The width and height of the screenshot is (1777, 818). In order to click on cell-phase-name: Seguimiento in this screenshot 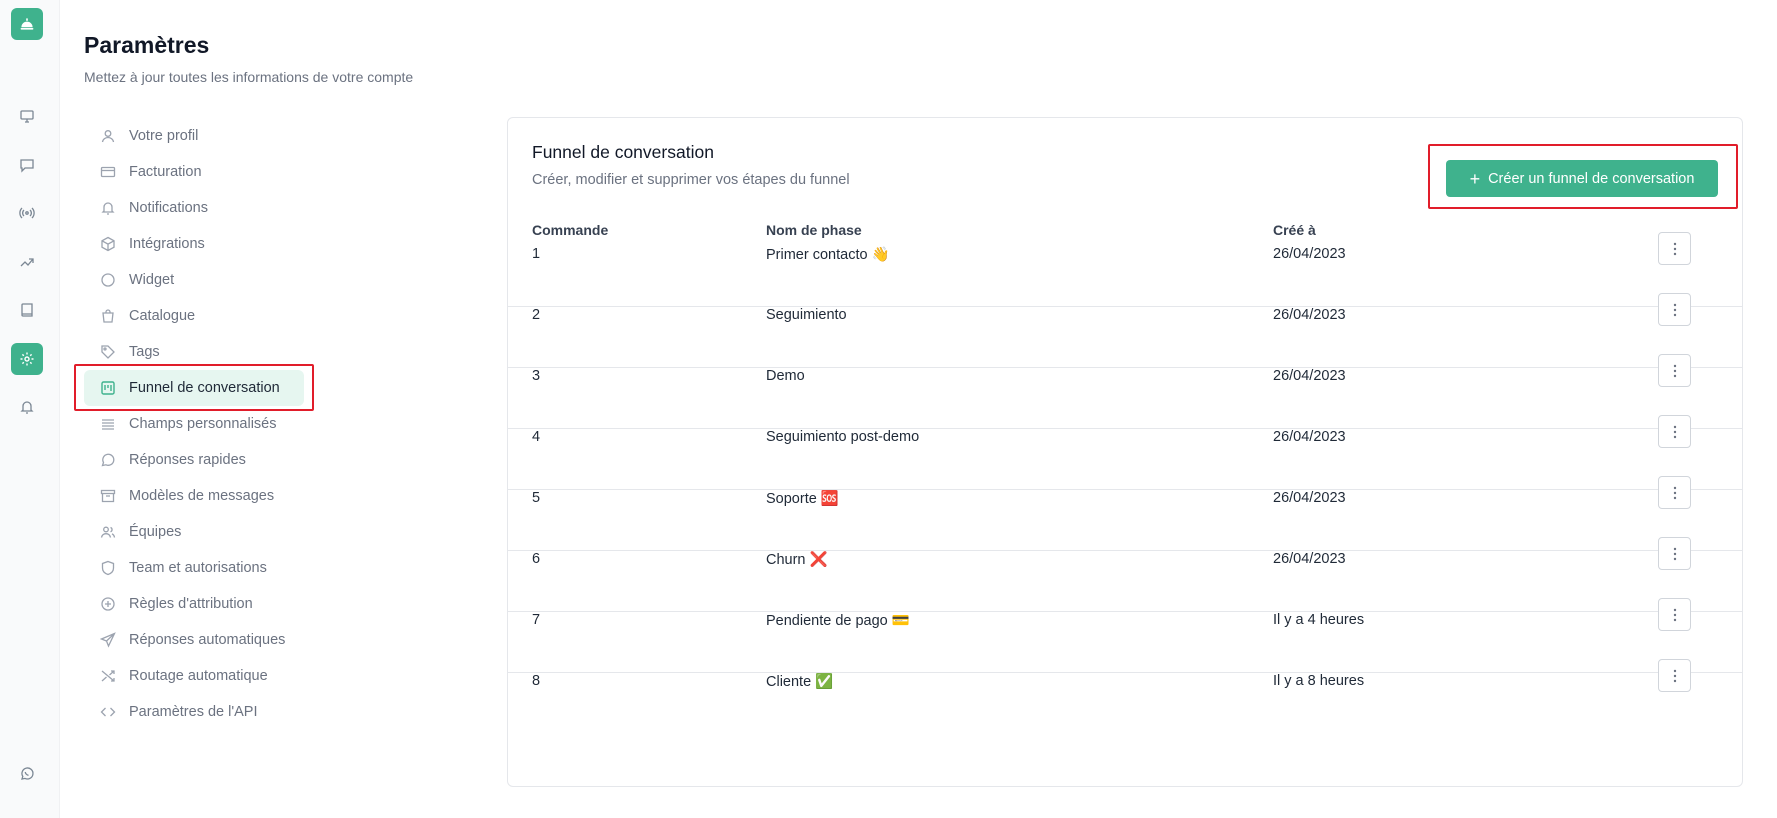, I will do `click(806, 315)`.